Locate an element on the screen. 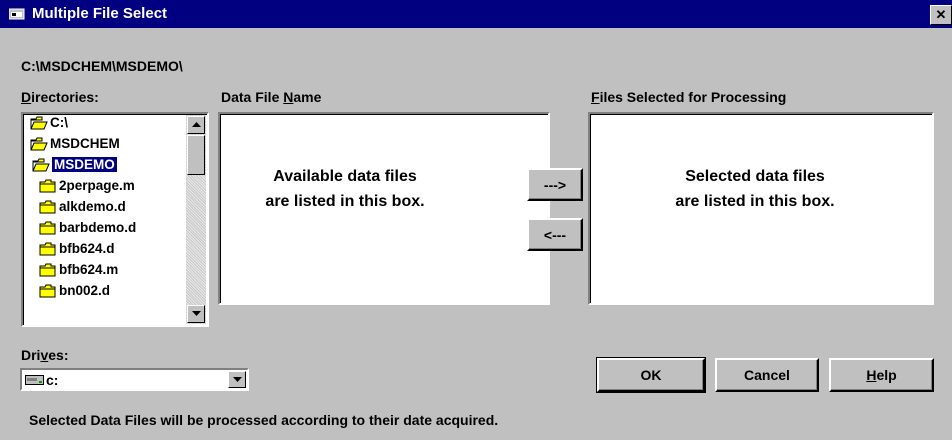 This screenshot has height=440, width=952. arrow-down-icon is located at coordinates (196, 313).